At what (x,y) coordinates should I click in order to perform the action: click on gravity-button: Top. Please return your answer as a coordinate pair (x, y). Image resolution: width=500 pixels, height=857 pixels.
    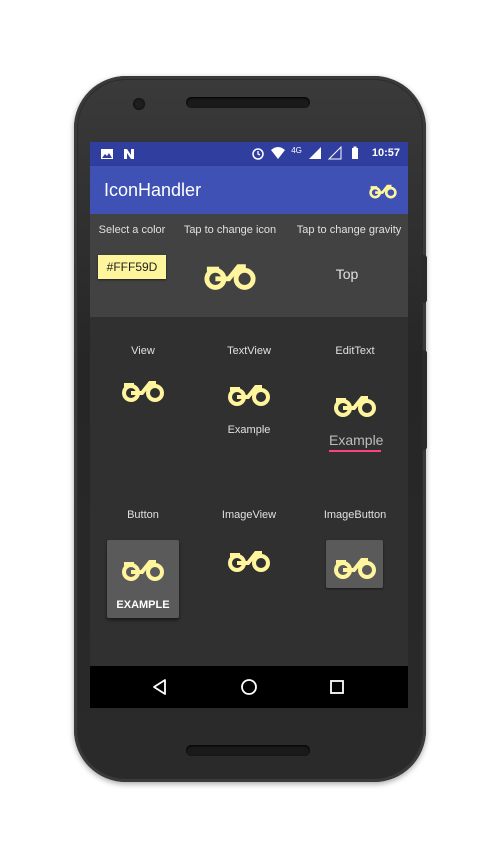
    Looking at the image, I should click on (347, 274).